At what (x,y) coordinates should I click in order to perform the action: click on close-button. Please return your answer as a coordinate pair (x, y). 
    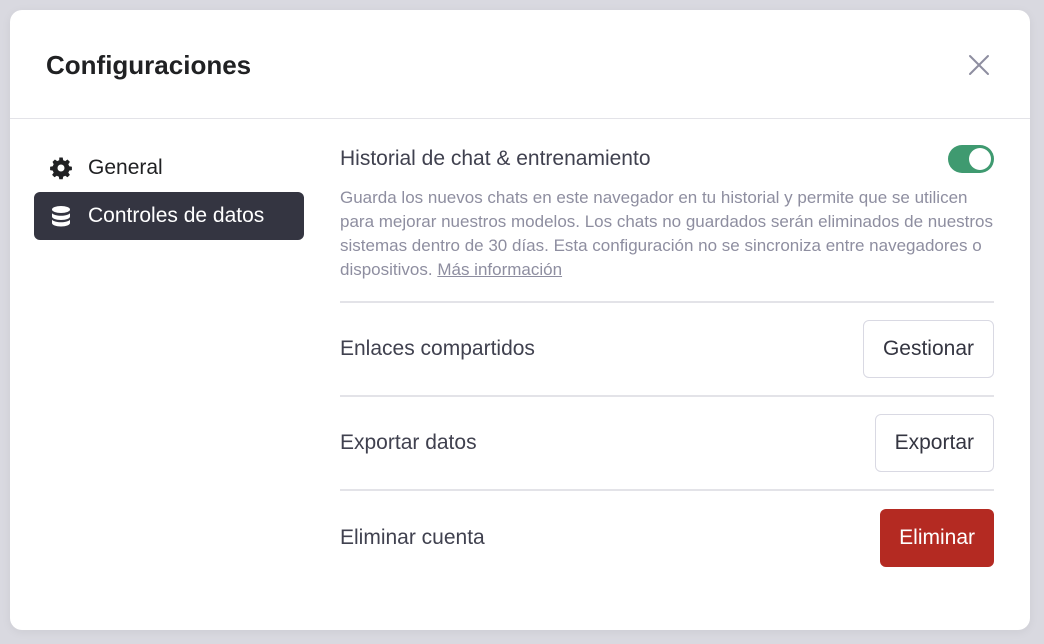
    Looking at the image, I should click on (979, 65).